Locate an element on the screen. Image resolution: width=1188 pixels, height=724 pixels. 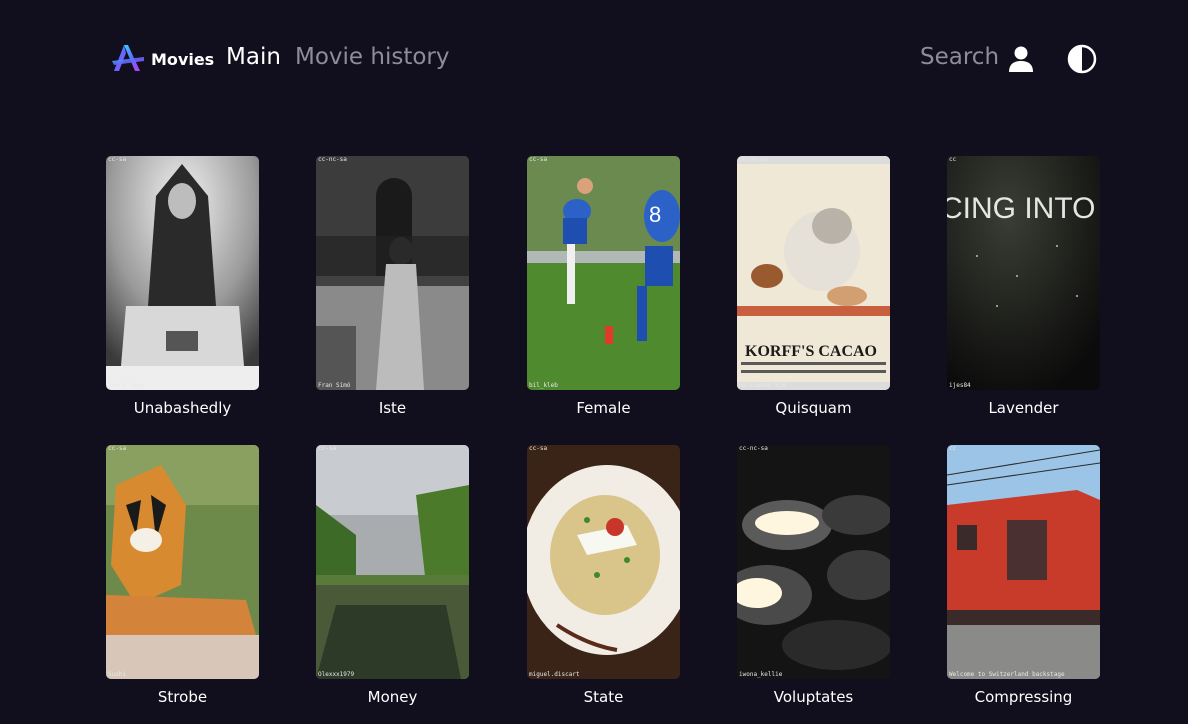
credit-label: Olexxx1979 is located at coordinates (336, 674).